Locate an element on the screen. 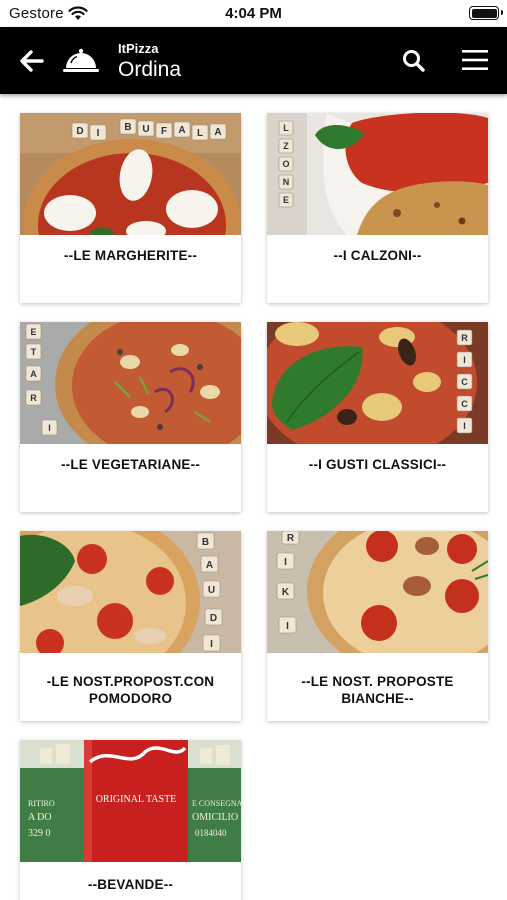  status-bar: Gestore 4:04 PM is located at coordinates (253, 13).